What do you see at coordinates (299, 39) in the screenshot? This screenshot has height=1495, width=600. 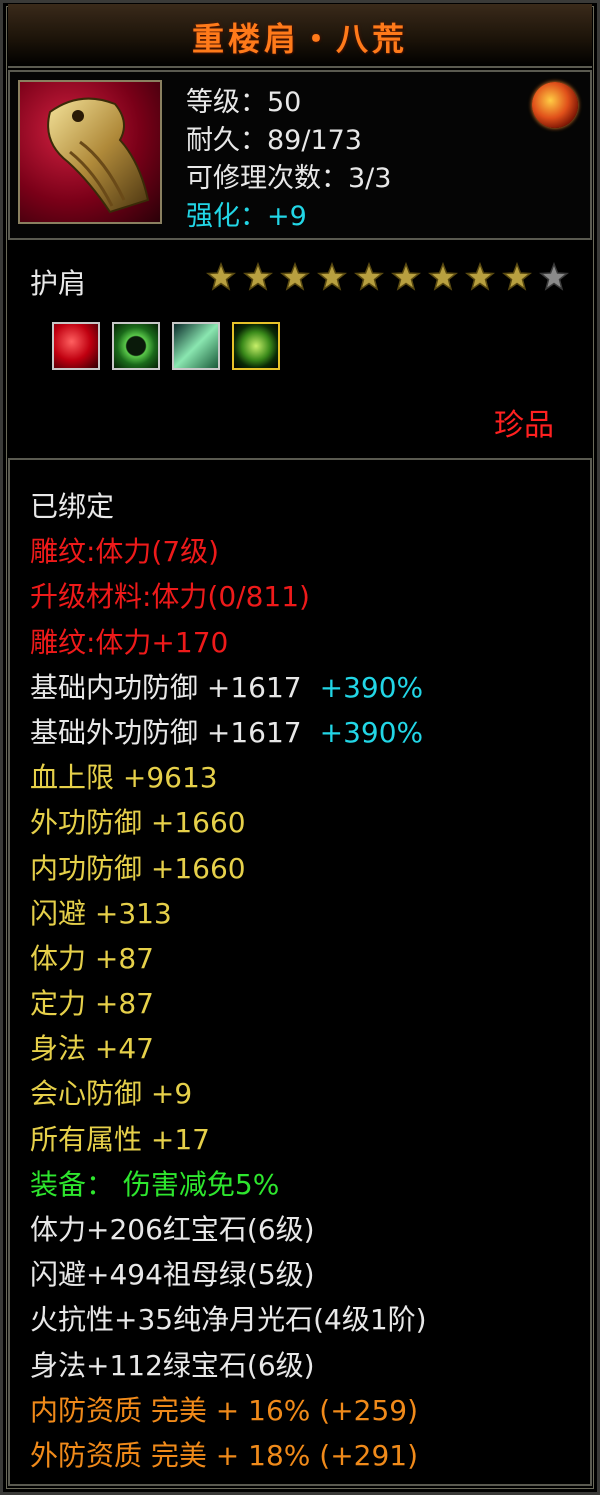 I see `item-title: 重楼肩・八荒` at bounding box center [299, 39].